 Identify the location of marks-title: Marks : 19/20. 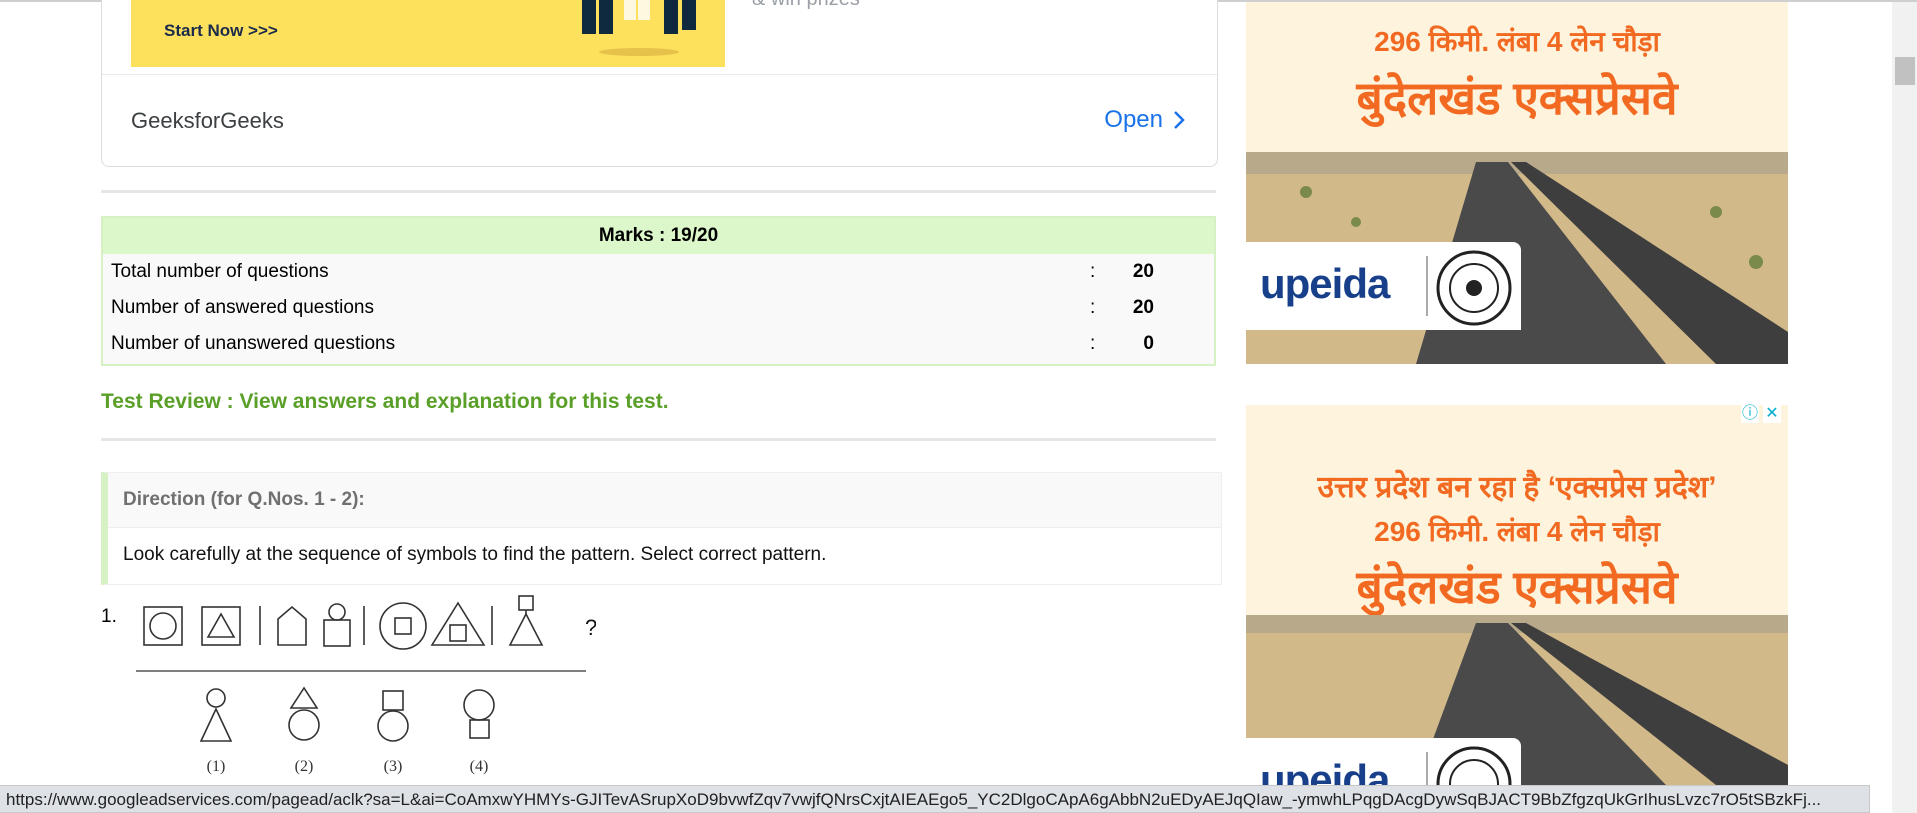
(658, 236).